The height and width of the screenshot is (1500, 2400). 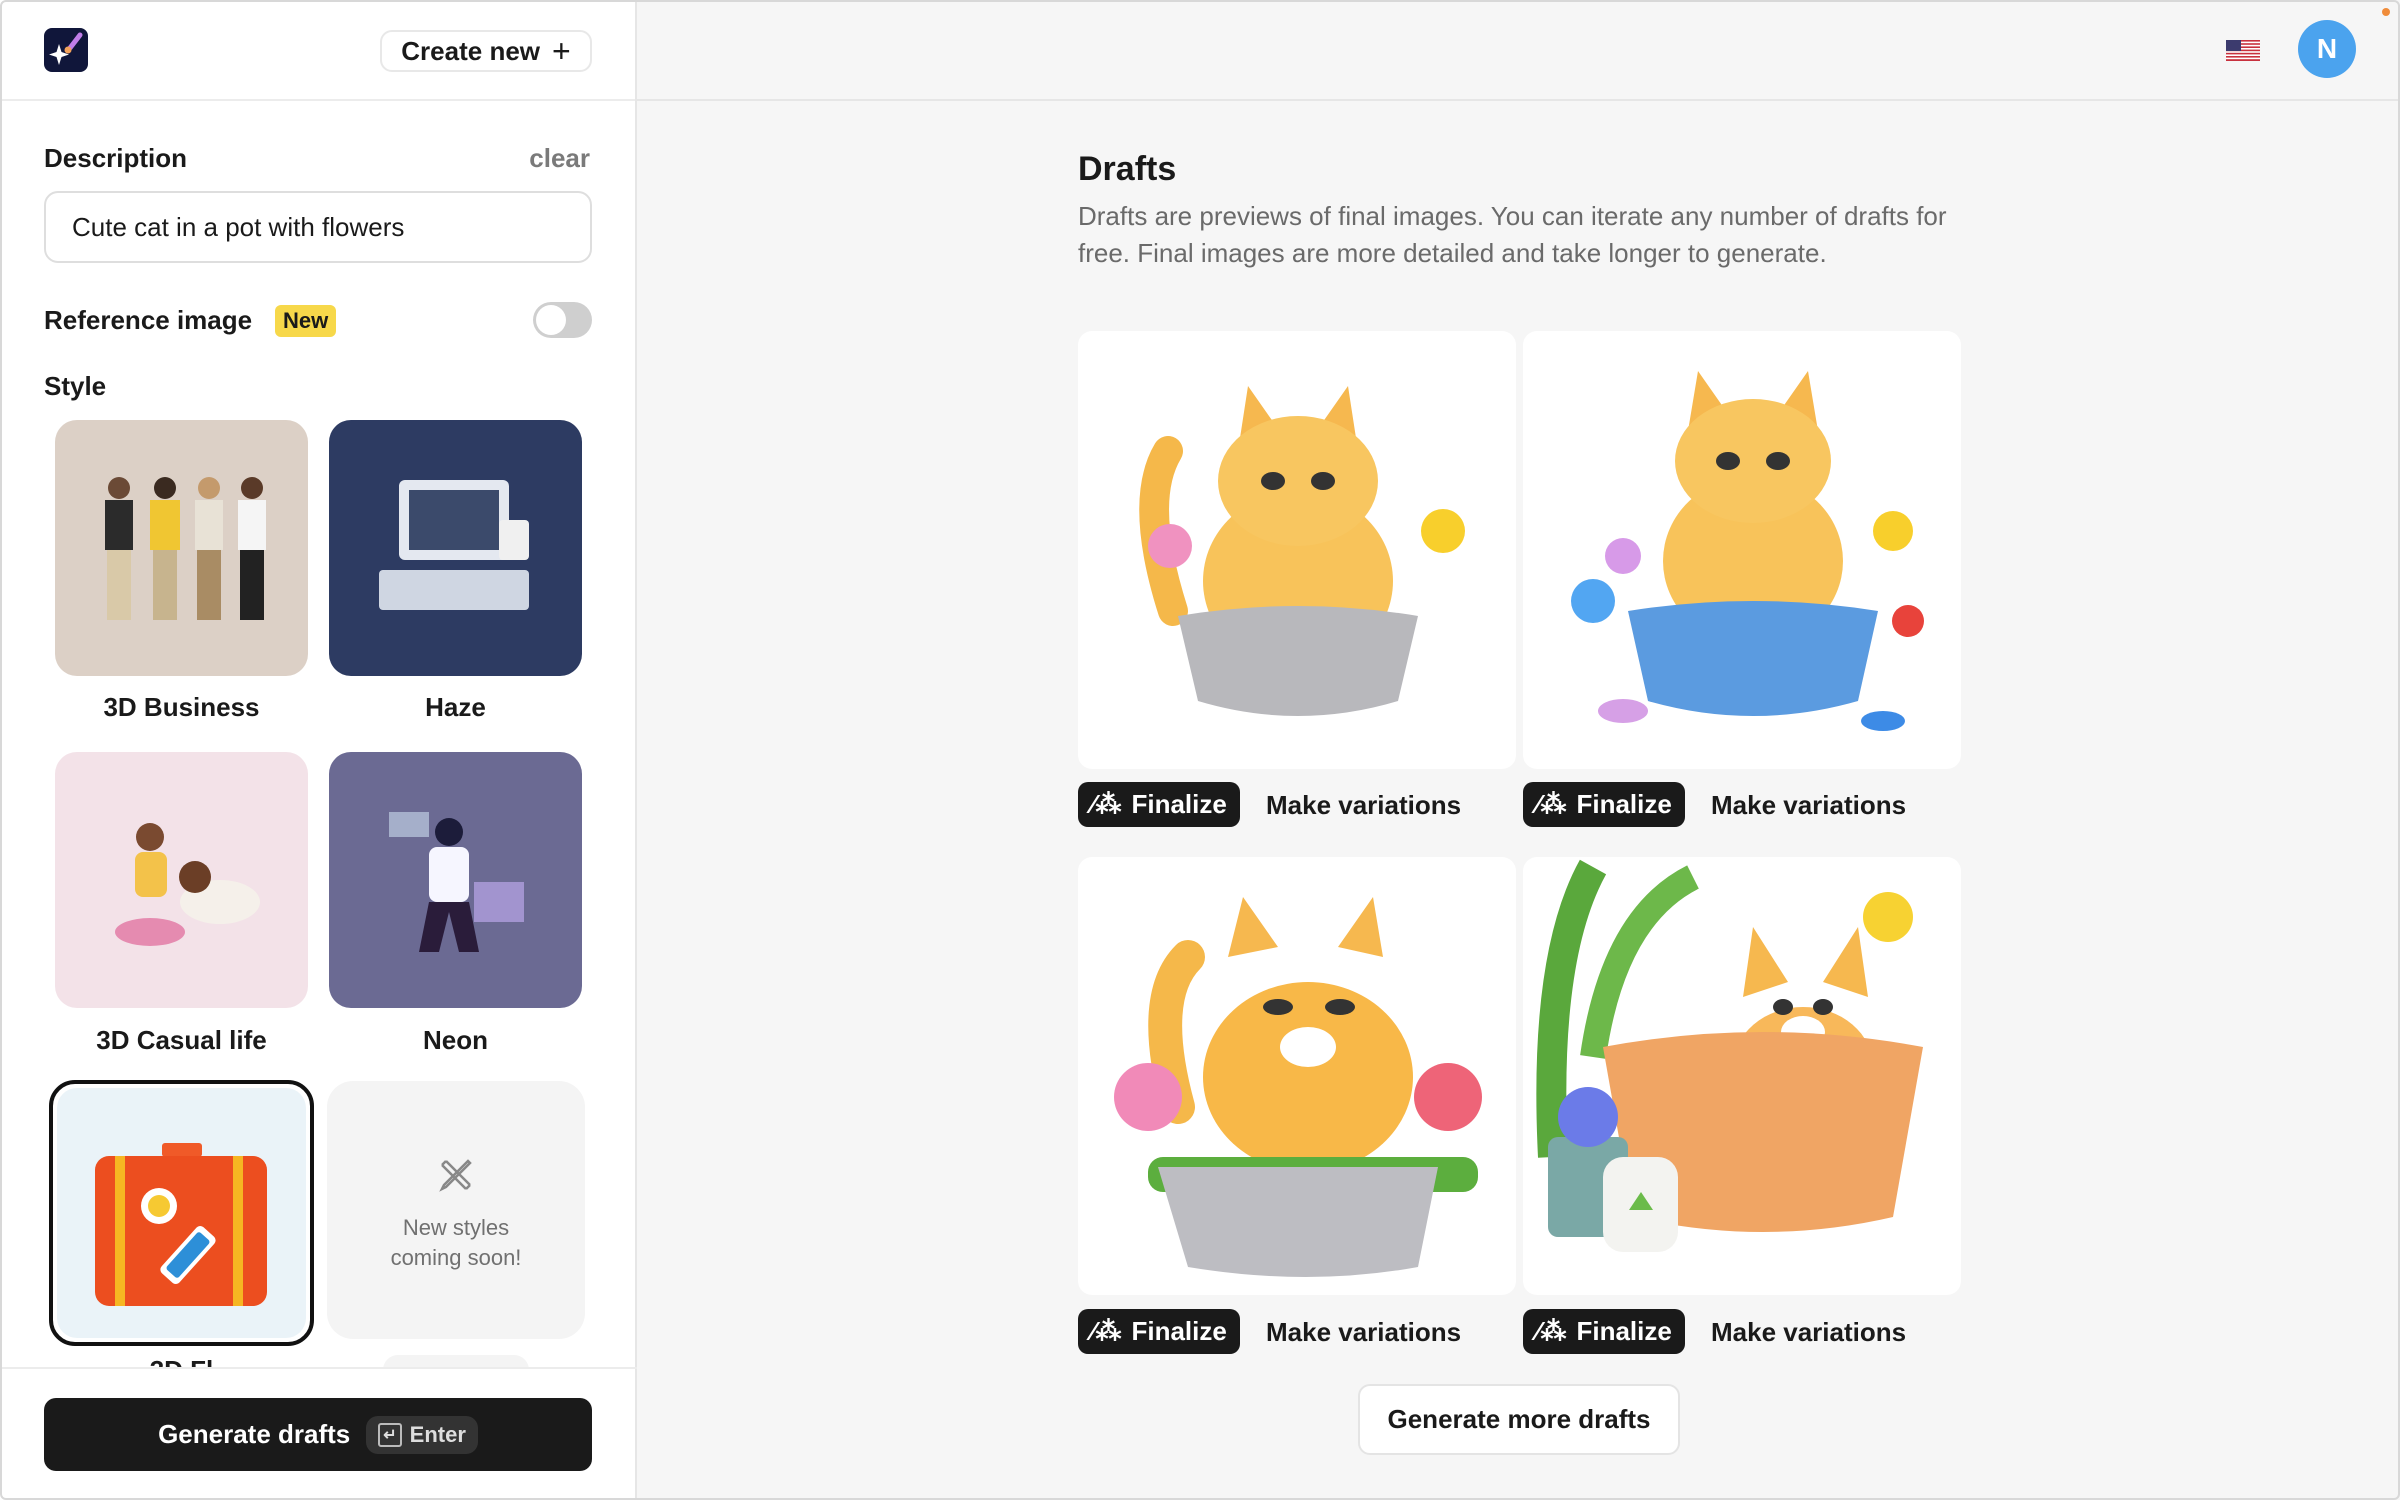 What do you see at coordinates (2386, 12) in the screenshot?
I see `notification-dot` at bounding box center [2386, 12].